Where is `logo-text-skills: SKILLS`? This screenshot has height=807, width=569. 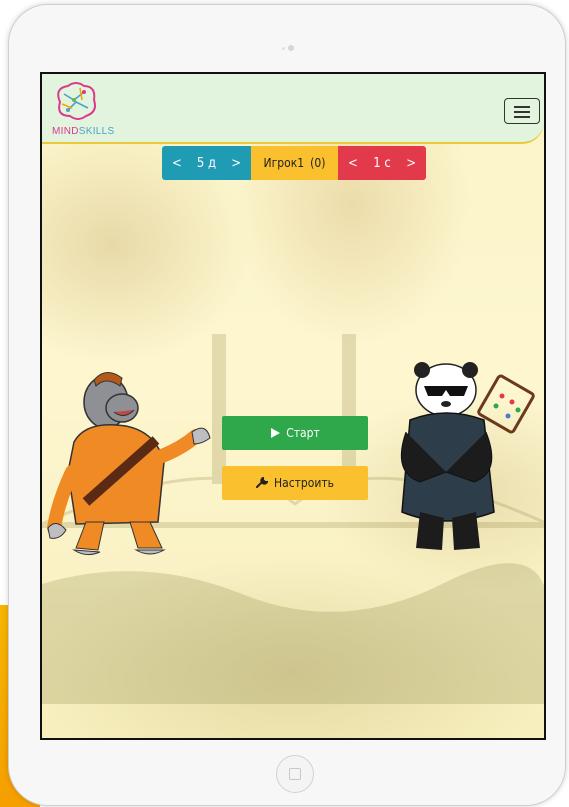
logo-text-skills: SKILLS is located at coordinates (96, 131).